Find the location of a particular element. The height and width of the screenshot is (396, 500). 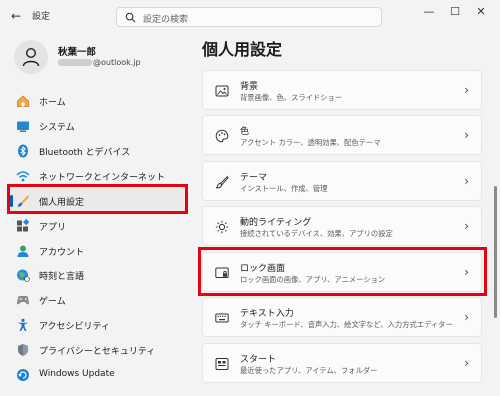

avatar is located at coordinates (31, 57).